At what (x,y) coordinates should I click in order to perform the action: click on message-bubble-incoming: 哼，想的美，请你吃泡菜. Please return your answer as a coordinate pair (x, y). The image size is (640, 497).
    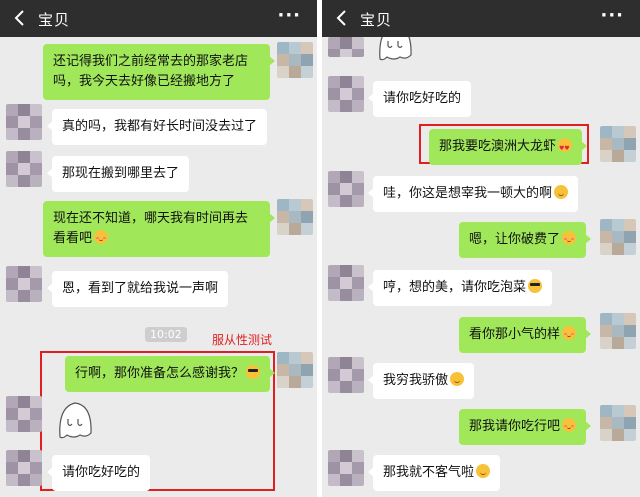
    Looking at the image, I should click on (460, 288).